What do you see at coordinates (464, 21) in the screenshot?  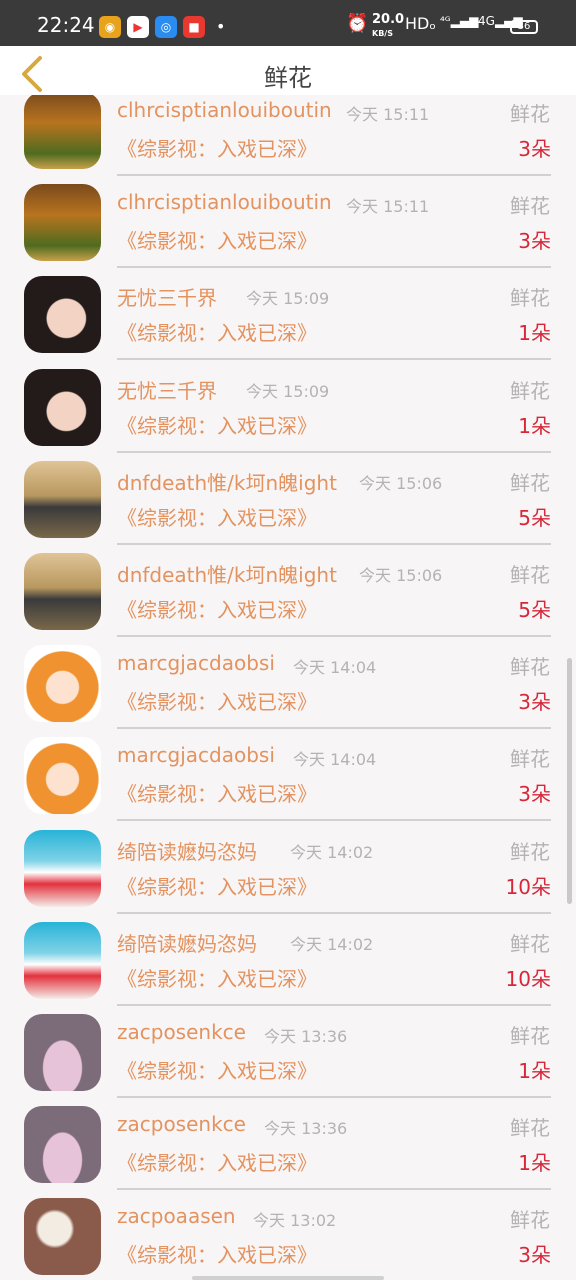 I see `signal-1-bars-icon: ▂▄▆` at bounding box center [464, 21].